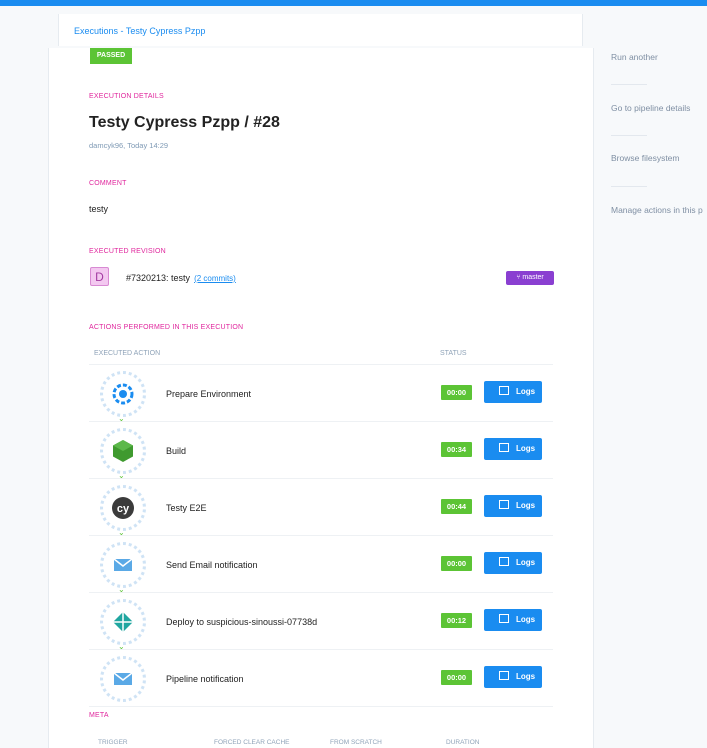 The image size is (707, 748). I want to click on avatar: D, so click(99, 276).